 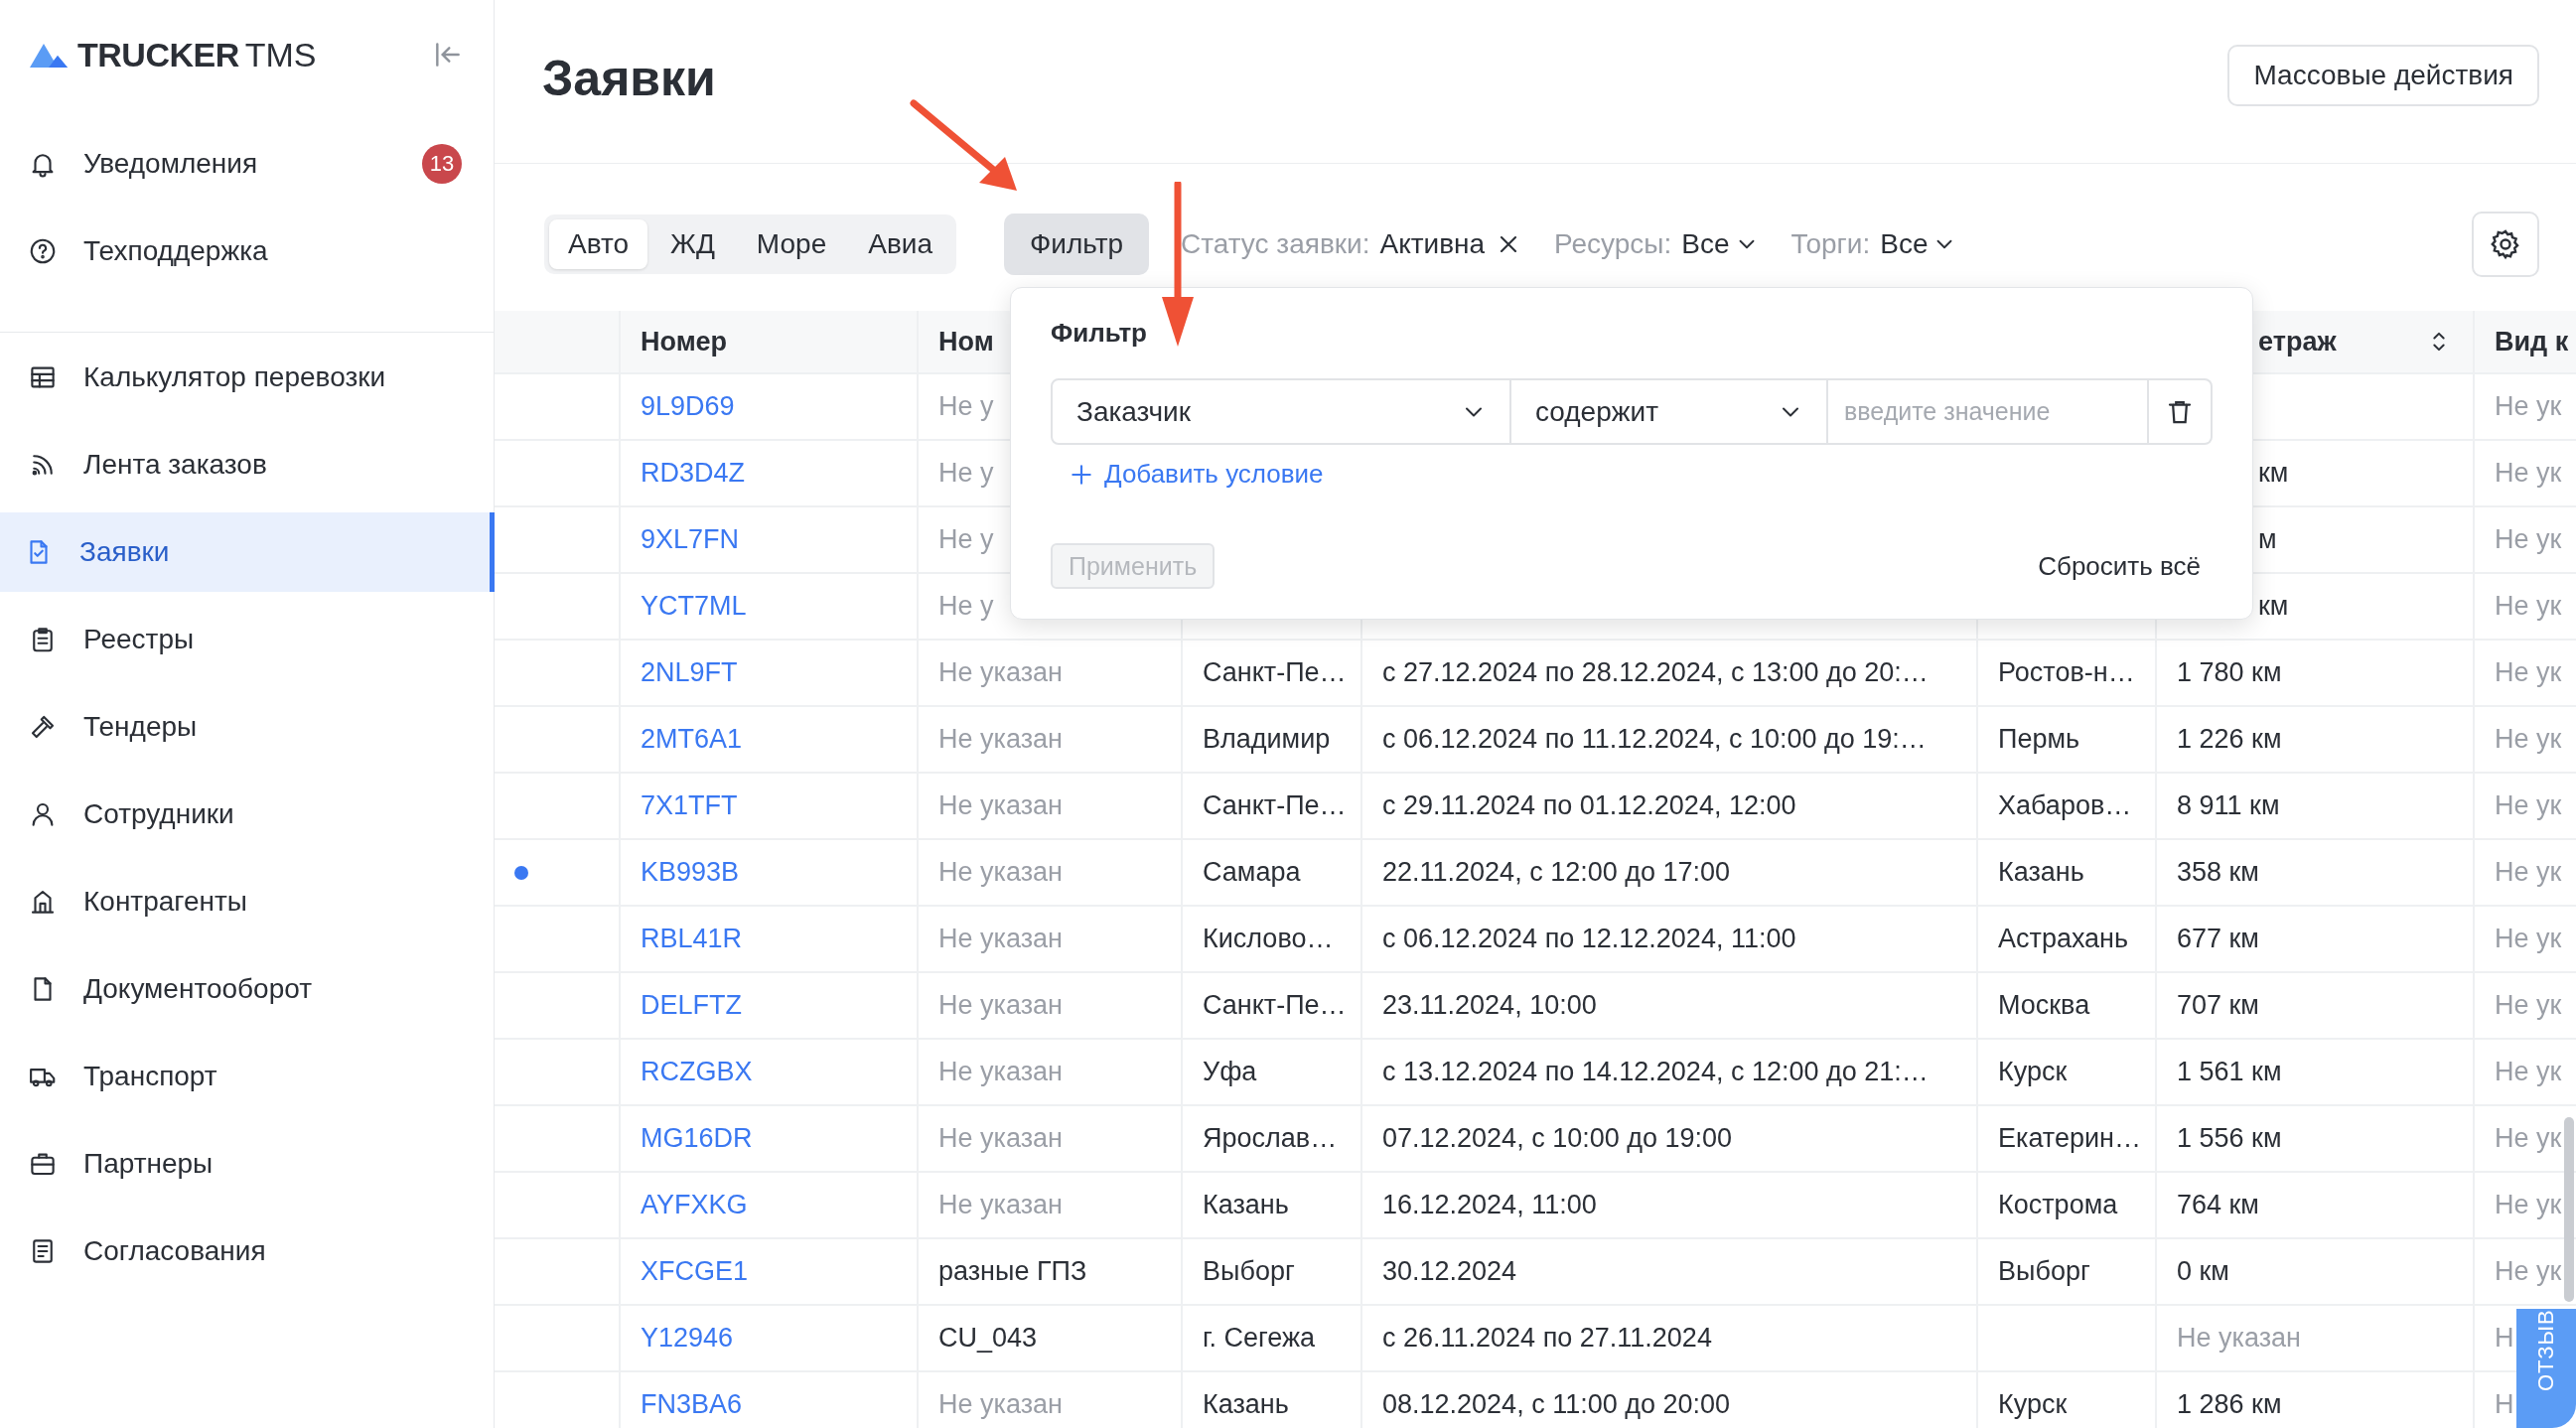 What do you see at coordinates (2230, 739) in the screenshot?
I see `table-cell: 1 226 км` at bounding box center [2230, 739].